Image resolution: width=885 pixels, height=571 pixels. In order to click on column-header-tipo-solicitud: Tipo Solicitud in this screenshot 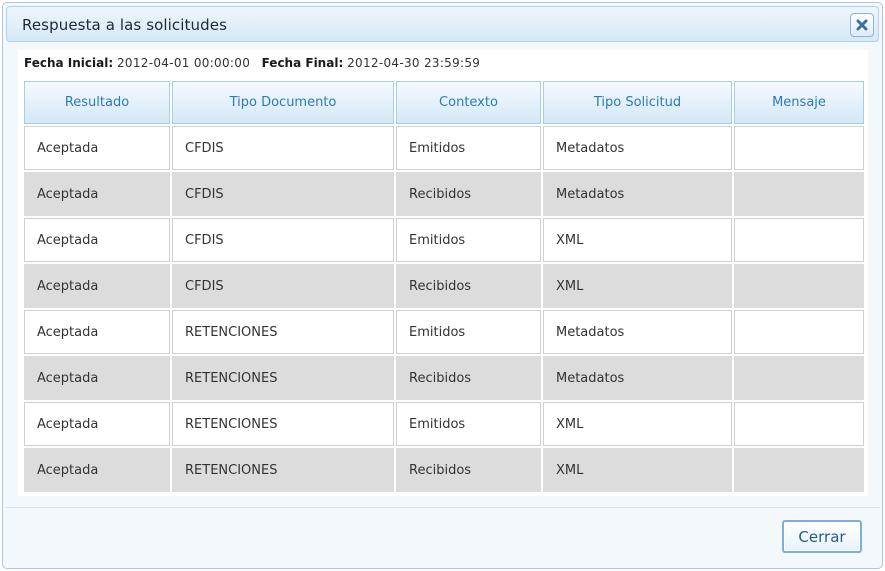, I will do `click(637, 102)`.